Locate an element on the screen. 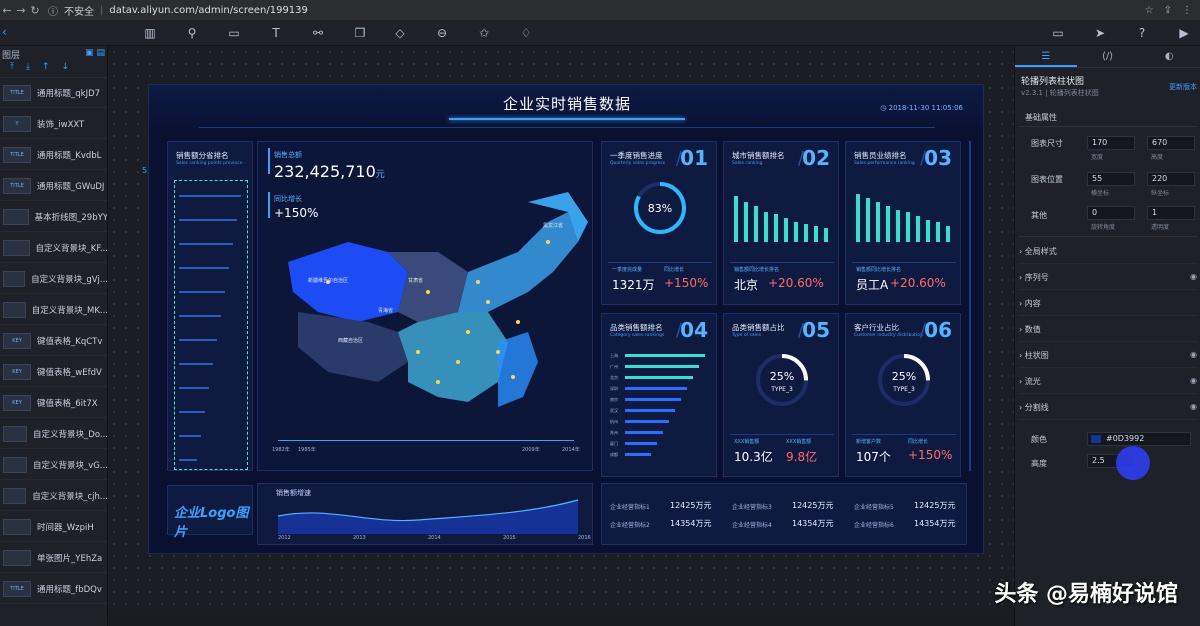 Image resolution: width=1200 pixels, height=626 pixels. x-input: 55 is located at coordinates (1111, 179).